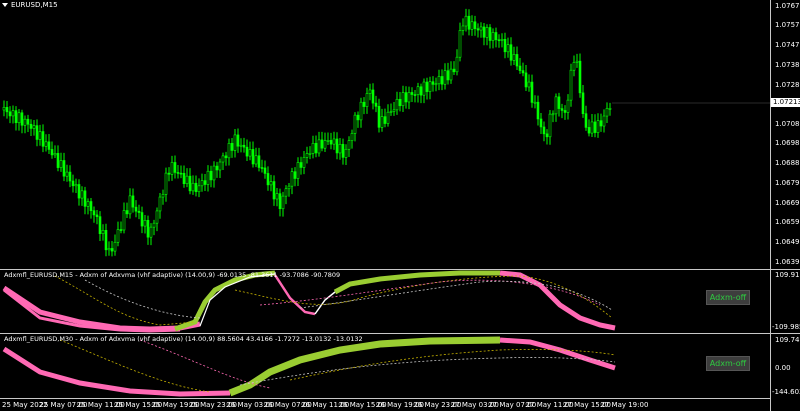  I want to click on dropdown-icon, so click(5, 5).